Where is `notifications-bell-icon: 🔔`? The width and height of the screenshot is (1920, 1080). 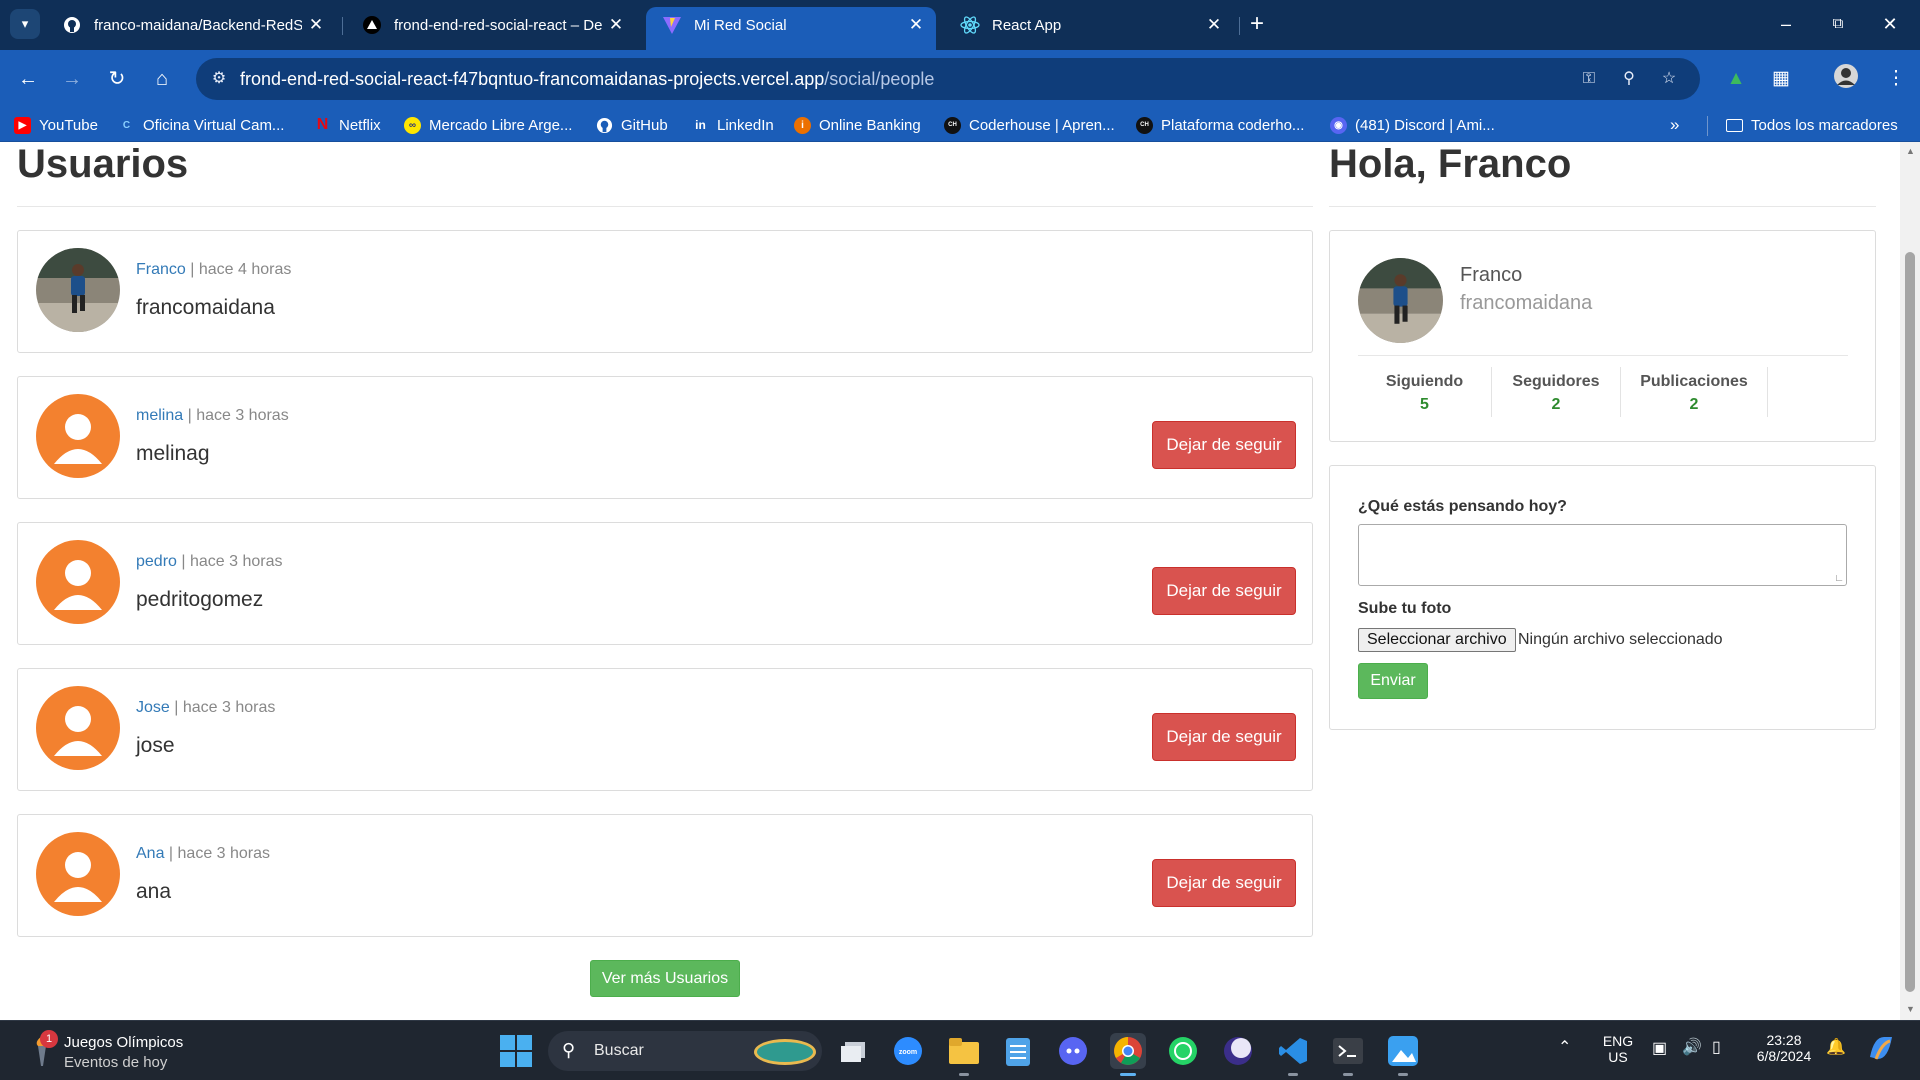 notifications-bell-icon: 🔔 is located at coordinates (1836, 1047).